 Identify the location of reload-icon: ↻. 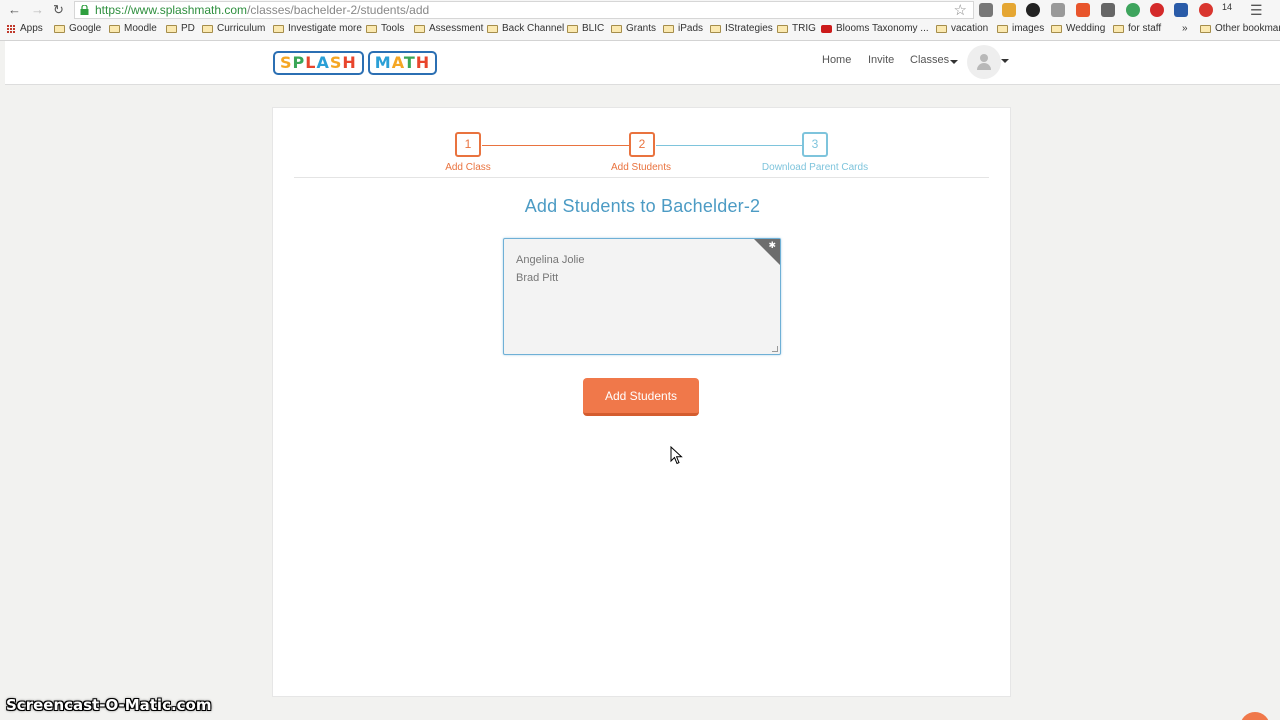
(58, 10).